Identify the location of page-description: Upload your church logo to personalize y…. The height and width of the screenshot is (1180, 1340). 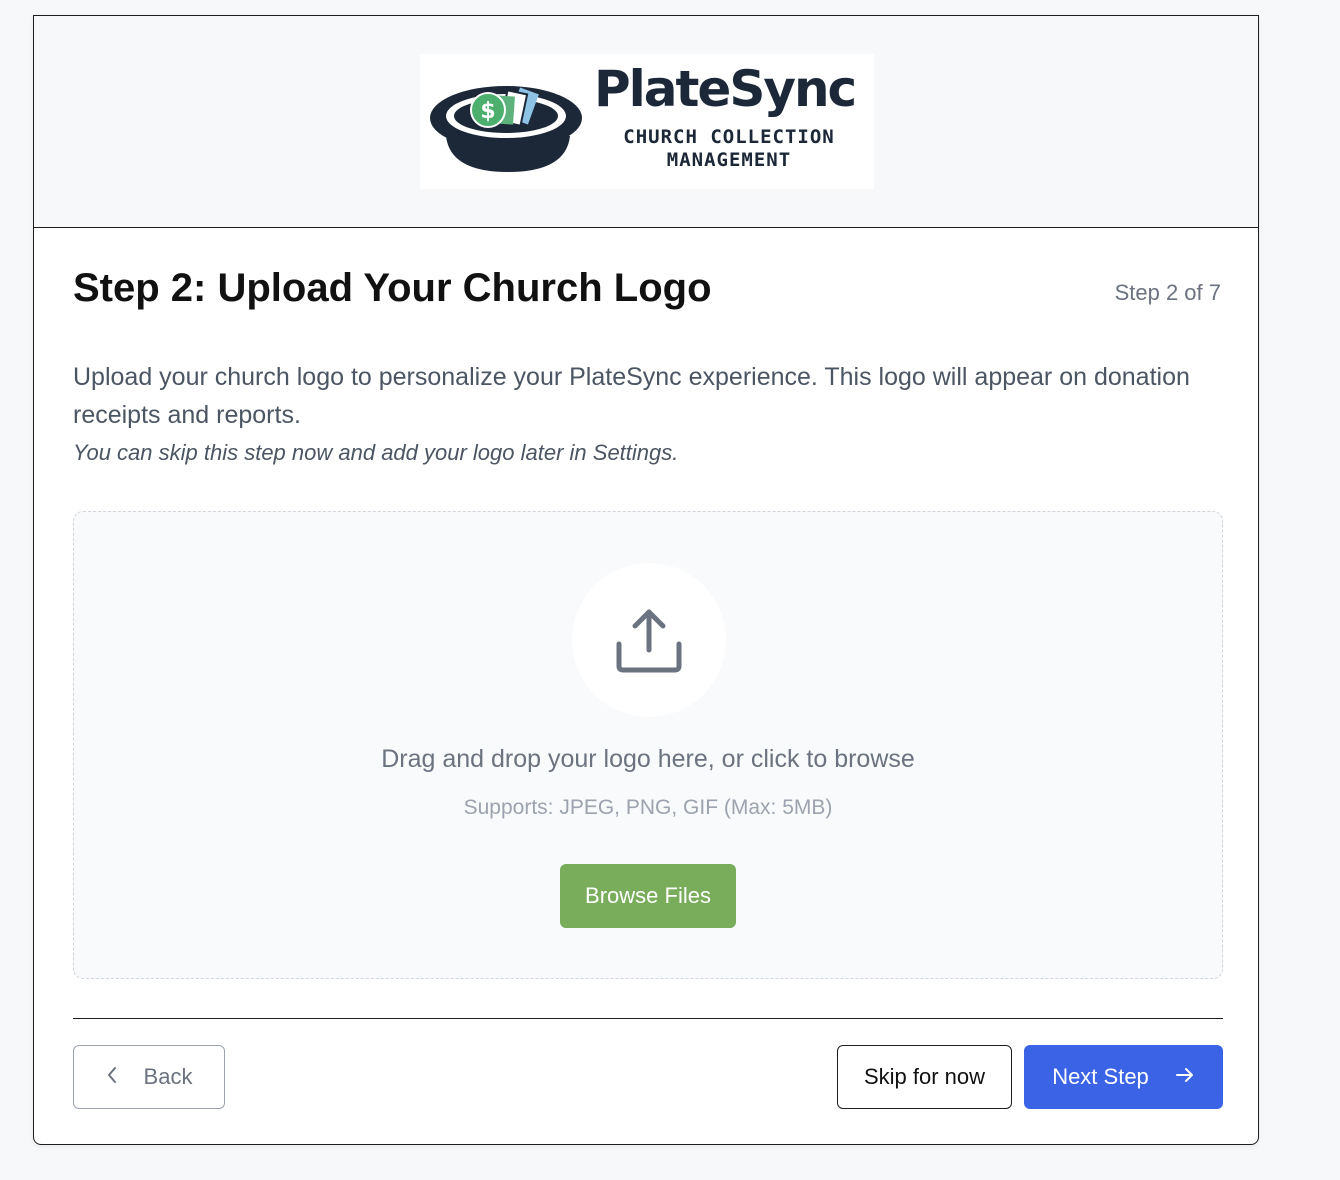
(631, 396).